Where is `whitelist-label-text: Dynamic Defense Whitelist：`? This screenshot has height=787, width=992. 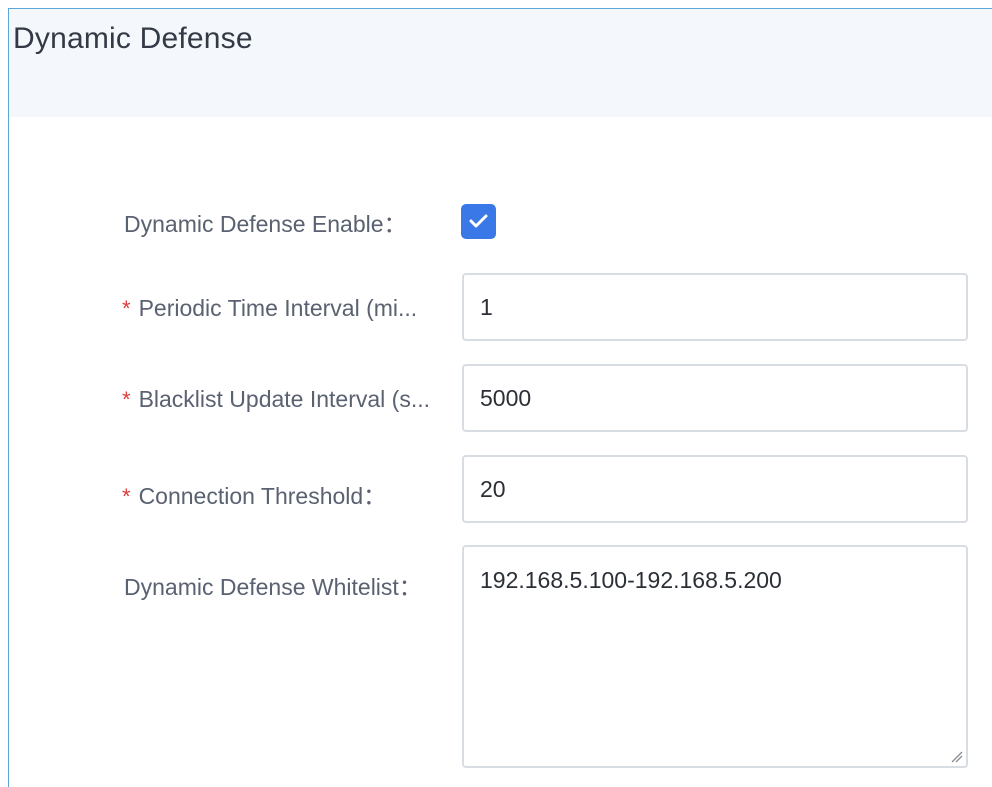 whitelist-label-text: Dynamic Defense Whitelist： is located at coordinates (273, 587).